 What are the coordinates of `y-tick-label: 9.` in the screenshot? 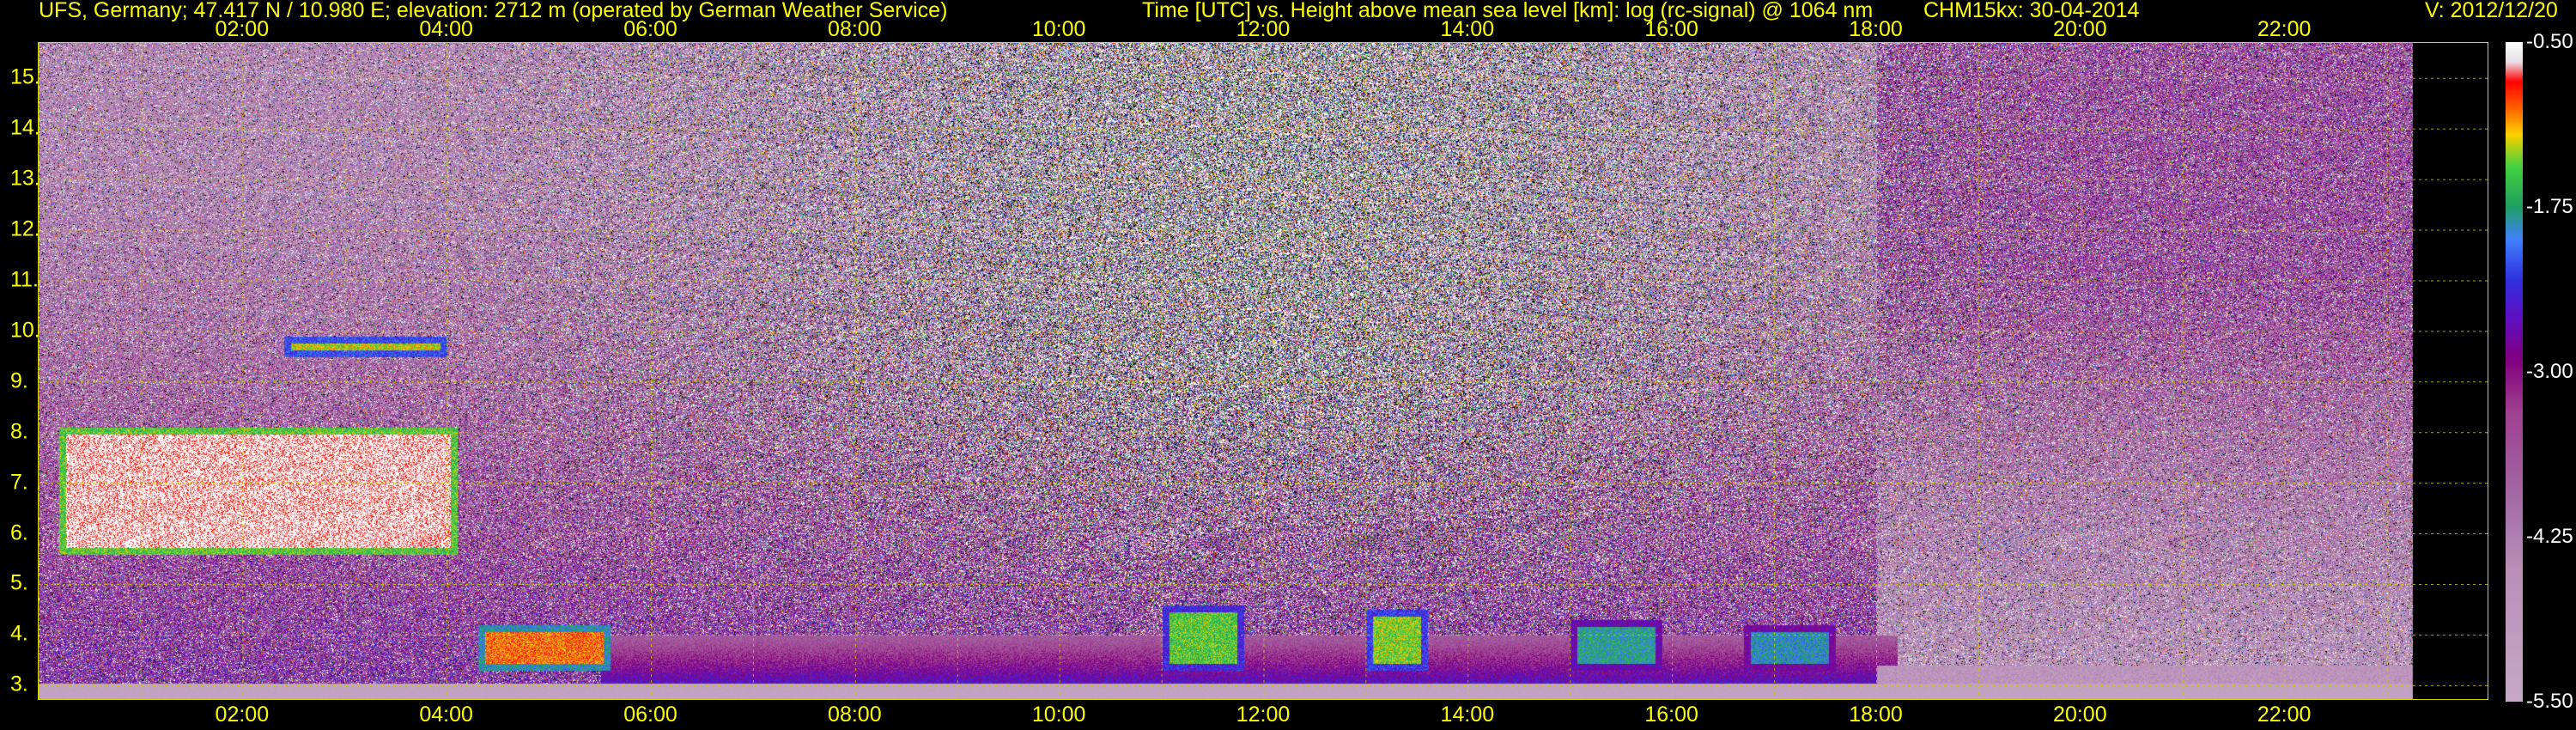 It's located at (19, 380).